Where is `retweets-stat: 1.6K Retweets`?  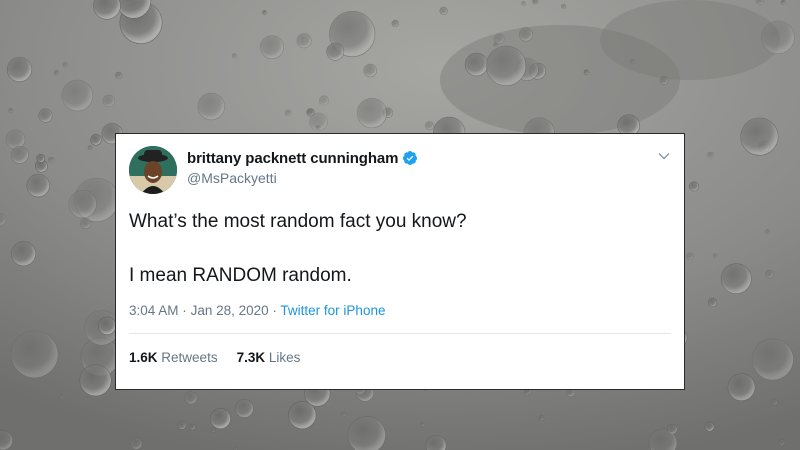
retweets-stat: 1.6K Retweets is located at coordinates (173, 357).